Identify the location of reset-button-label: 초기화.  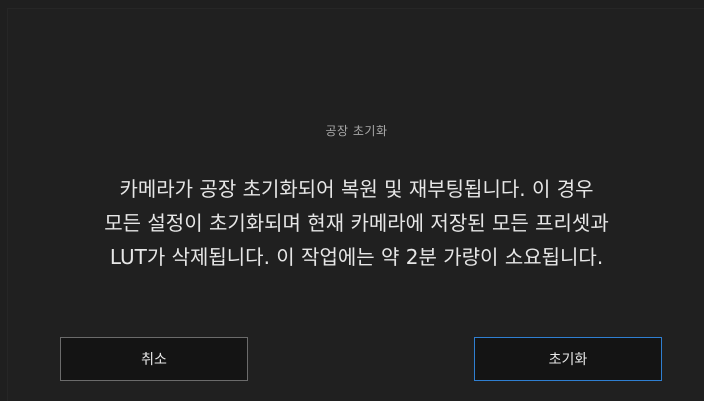
(568, 360).